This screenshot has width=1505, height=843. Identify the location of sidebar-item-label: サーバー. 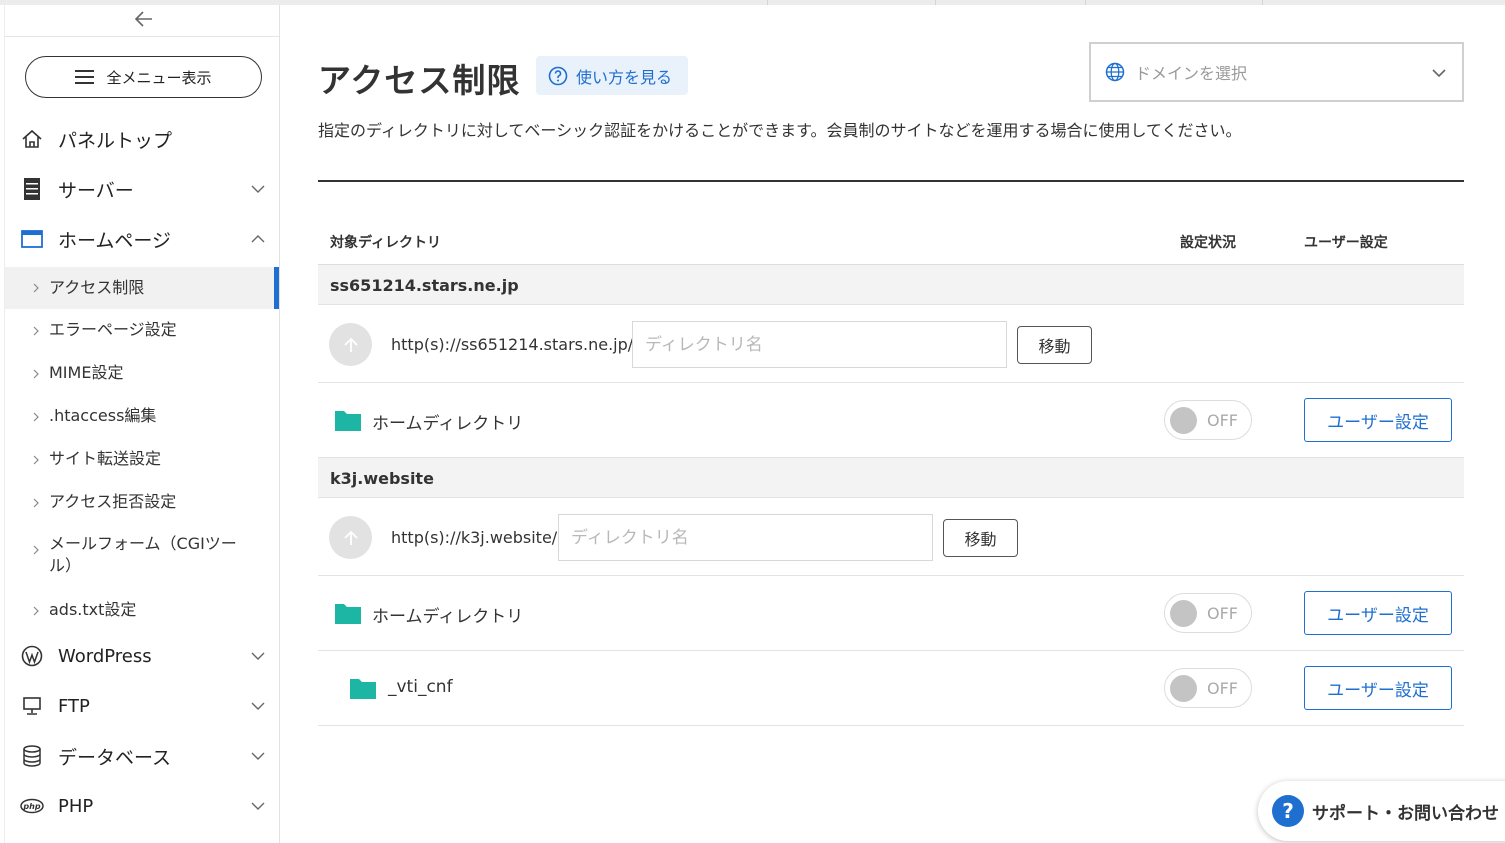
(96, 190).